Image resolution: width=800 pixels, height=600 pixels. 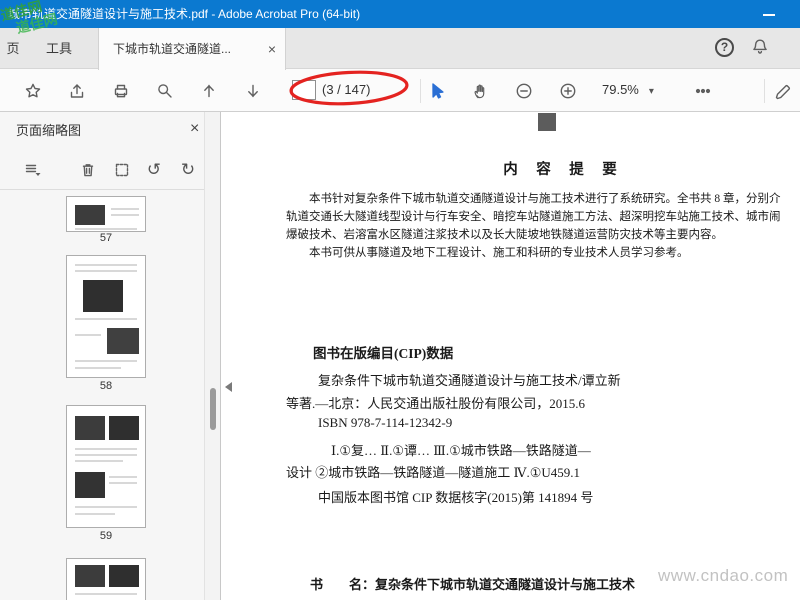 What do you see at coordinates (272, 49) in the screenshot?
I see `close-tab-icon: ×` at bounding box center [272, 49].